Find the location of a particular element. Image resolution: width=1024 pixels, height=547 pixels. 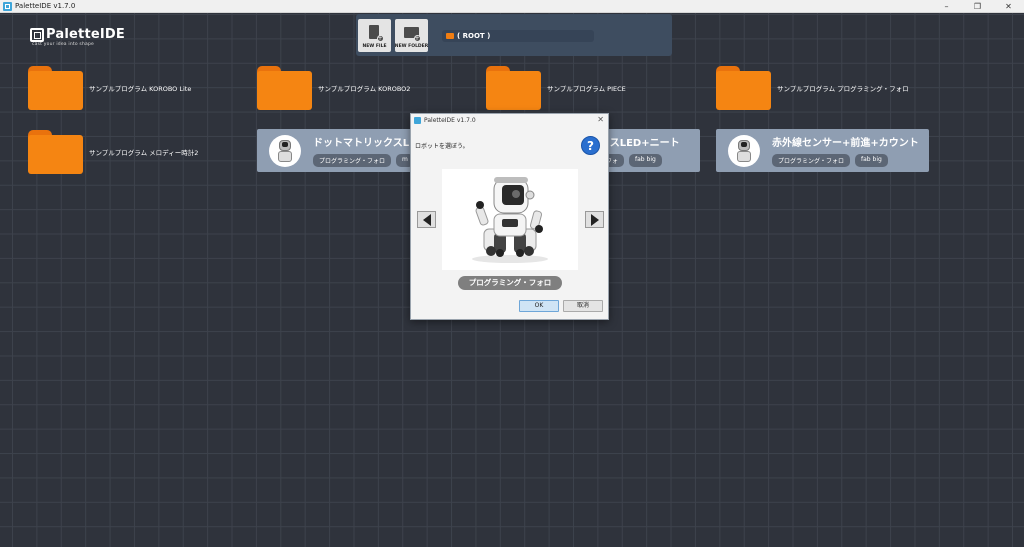

dialog-title: PaletteIDE v1.7.0 is located at coordinates (450, 120).